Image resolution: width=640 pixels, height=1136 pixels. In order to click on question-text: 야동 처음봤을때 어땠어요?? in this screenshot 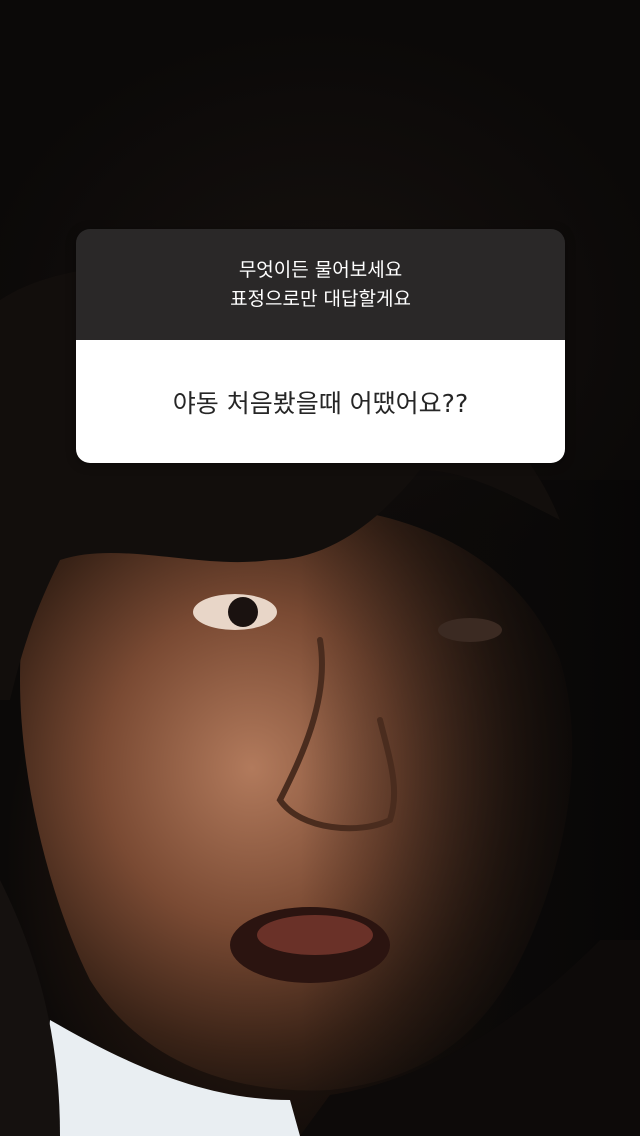, I will do `click(320, 403)`.